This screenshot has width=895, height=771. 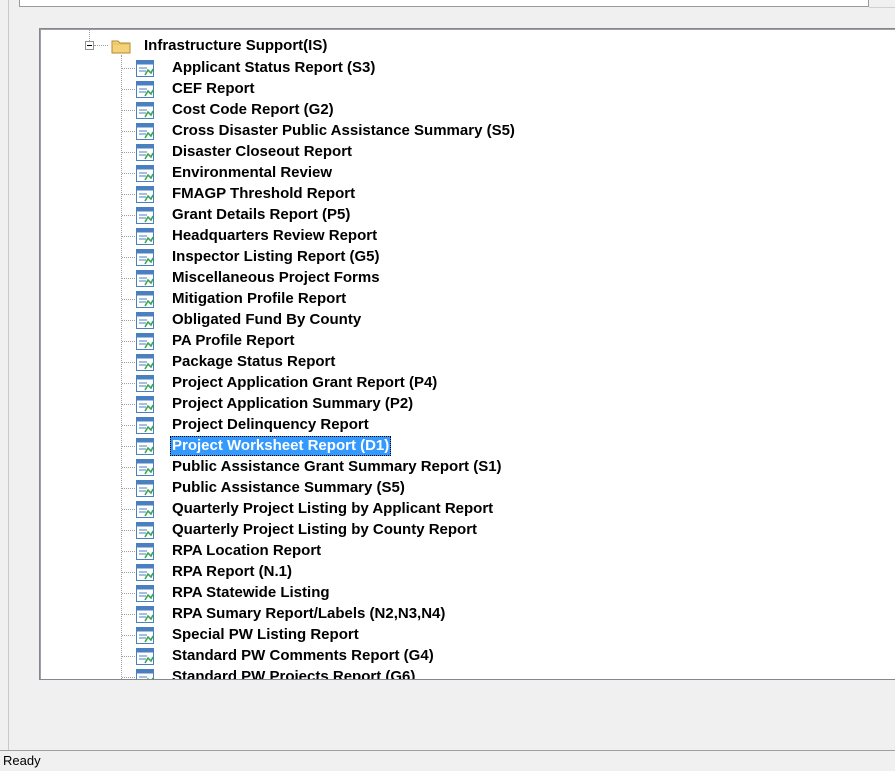 What do you see at coordinates (274, 67) in the screenshot?
I see `tree-item-label: Applicant Status Report (S3)` at bounding box center [274, 67].